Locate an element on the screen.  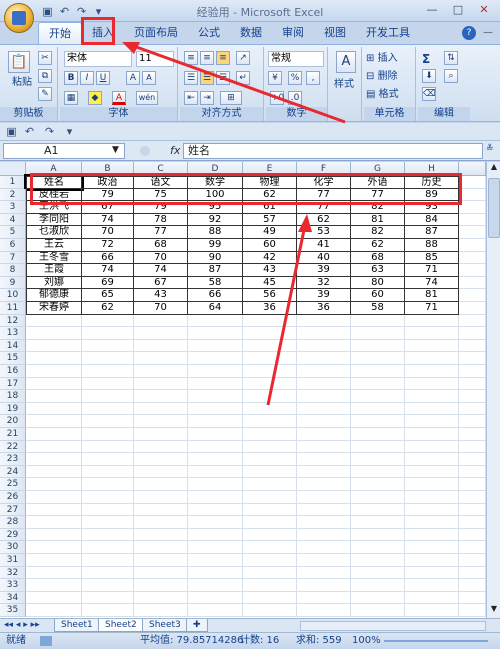
arrowhead-row-icon is located at coordinates (305, 223).